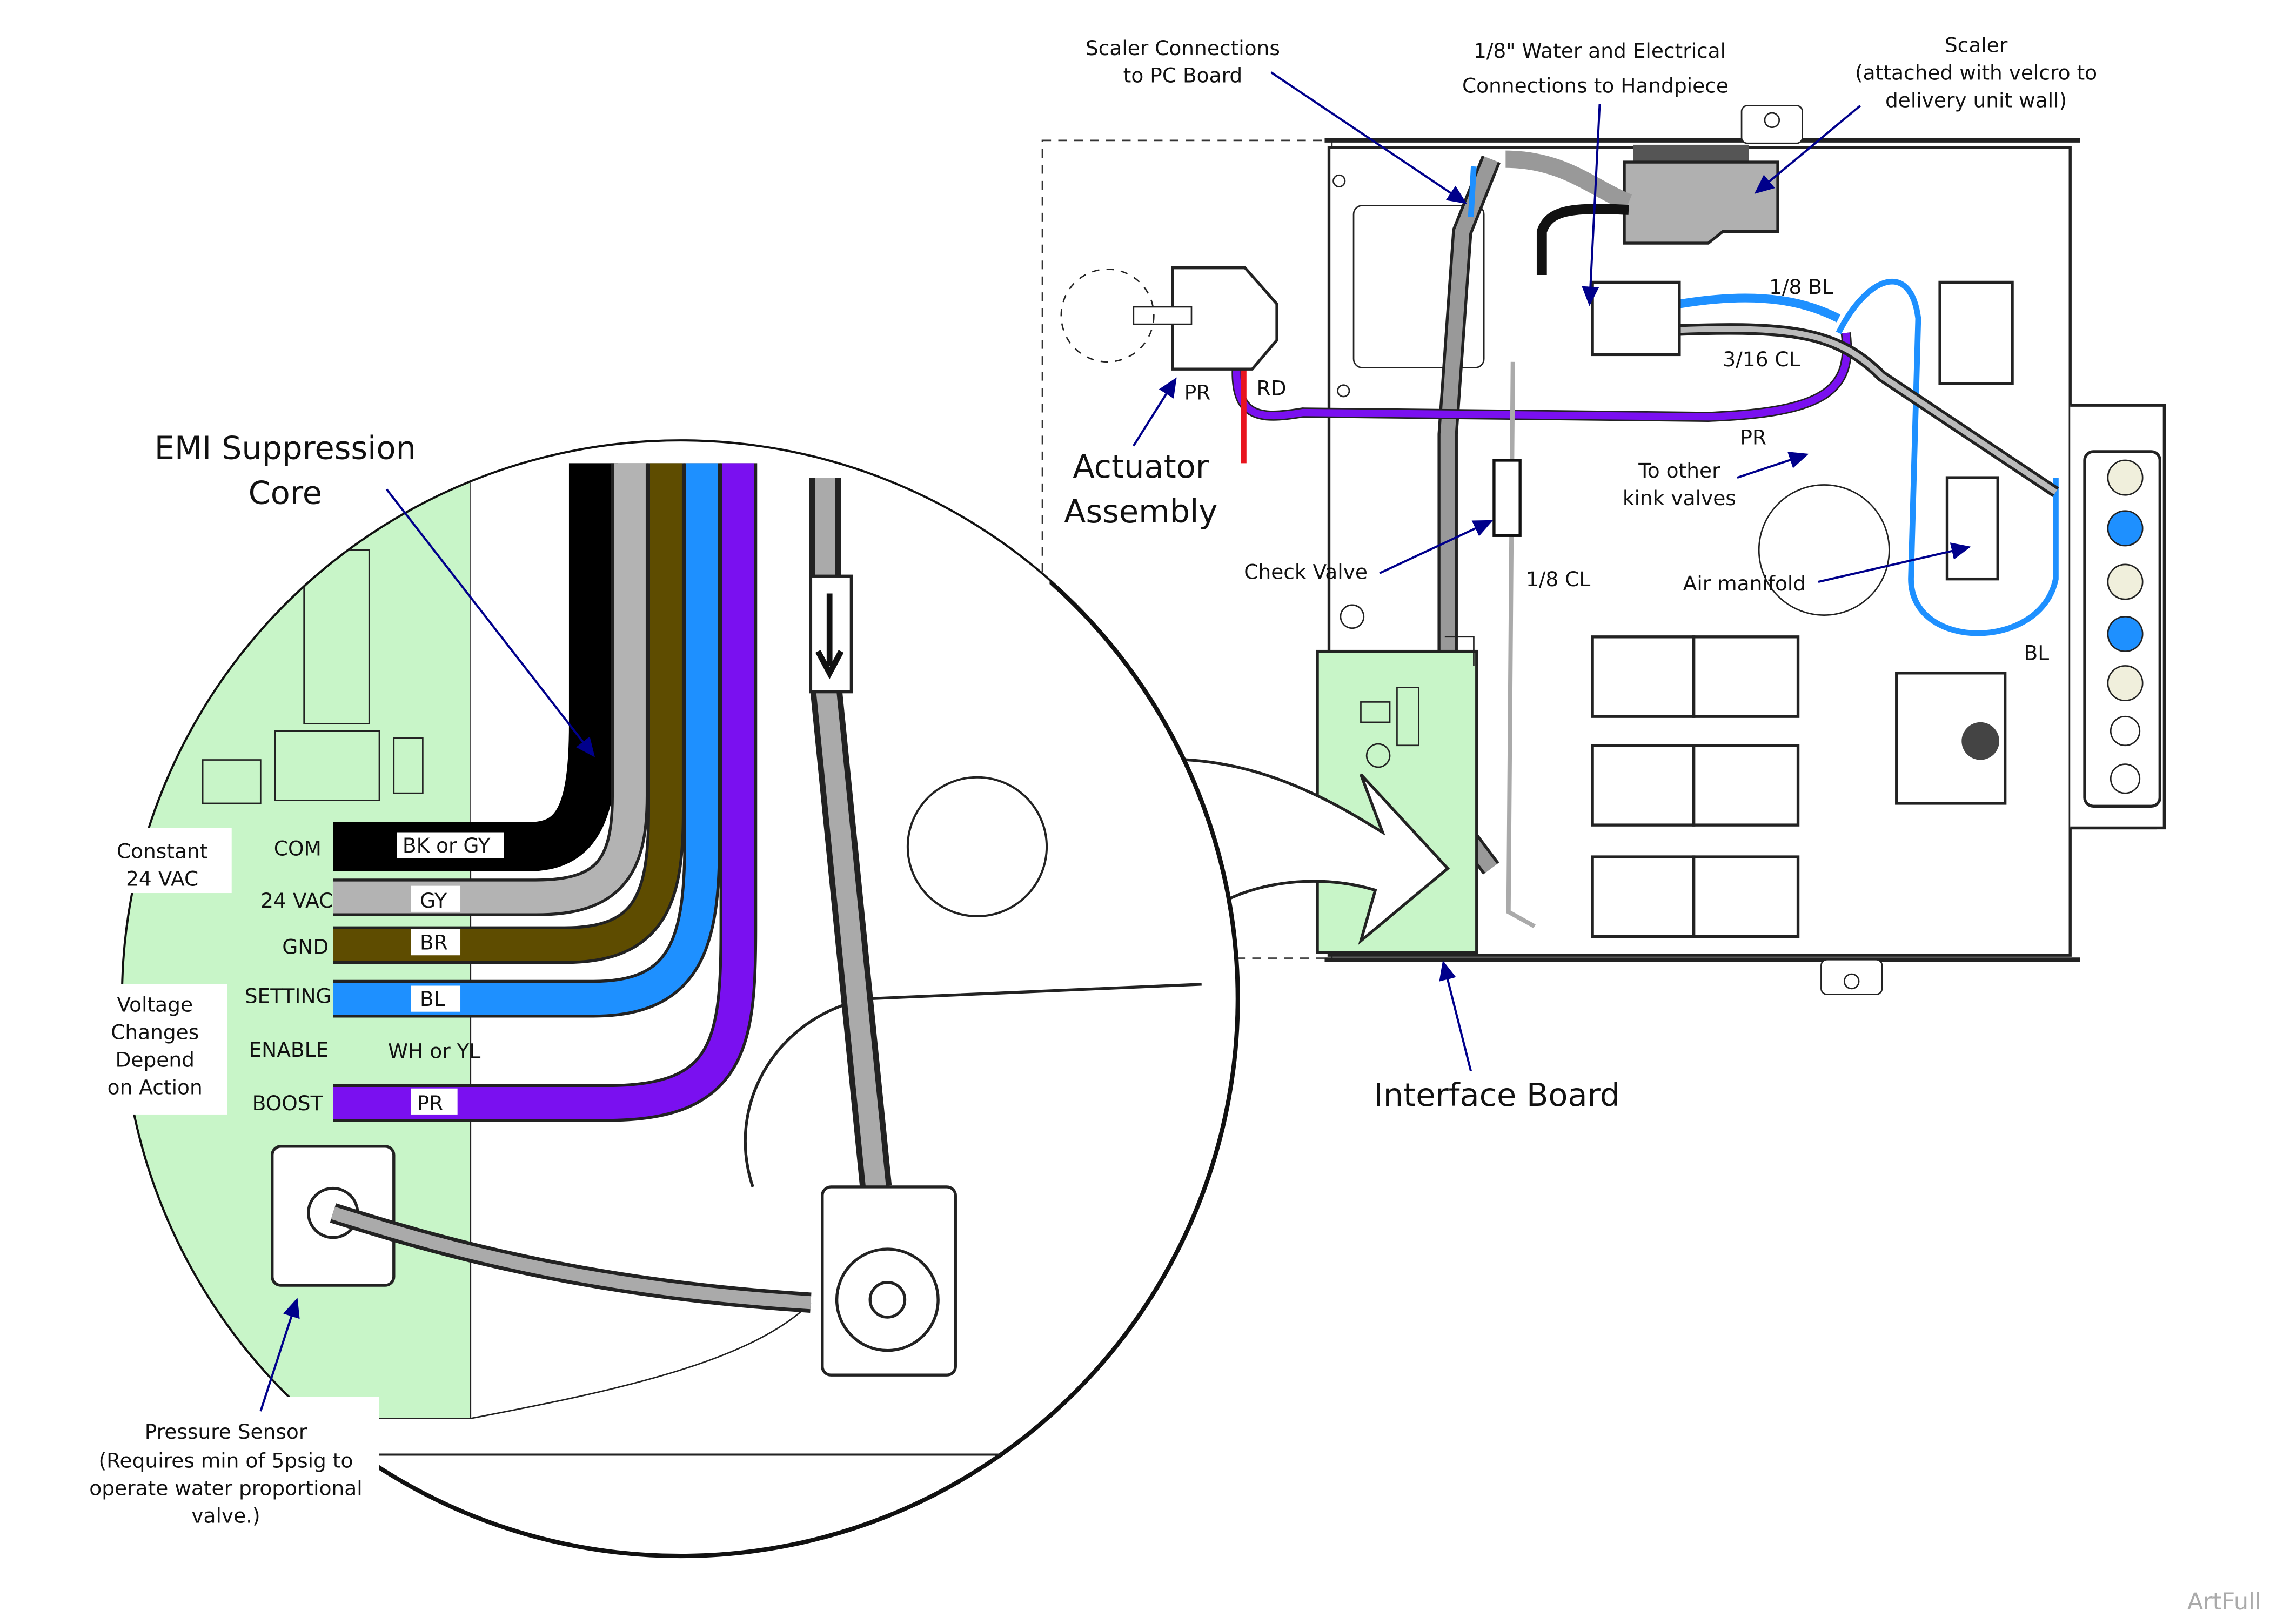 Image resolution: width=2270 pixels, height=1624 pixels. What do you see at coordinates (2122, 629) in the screenshot?
I see `handpiece-holders` at bounding box center [2122, 629].